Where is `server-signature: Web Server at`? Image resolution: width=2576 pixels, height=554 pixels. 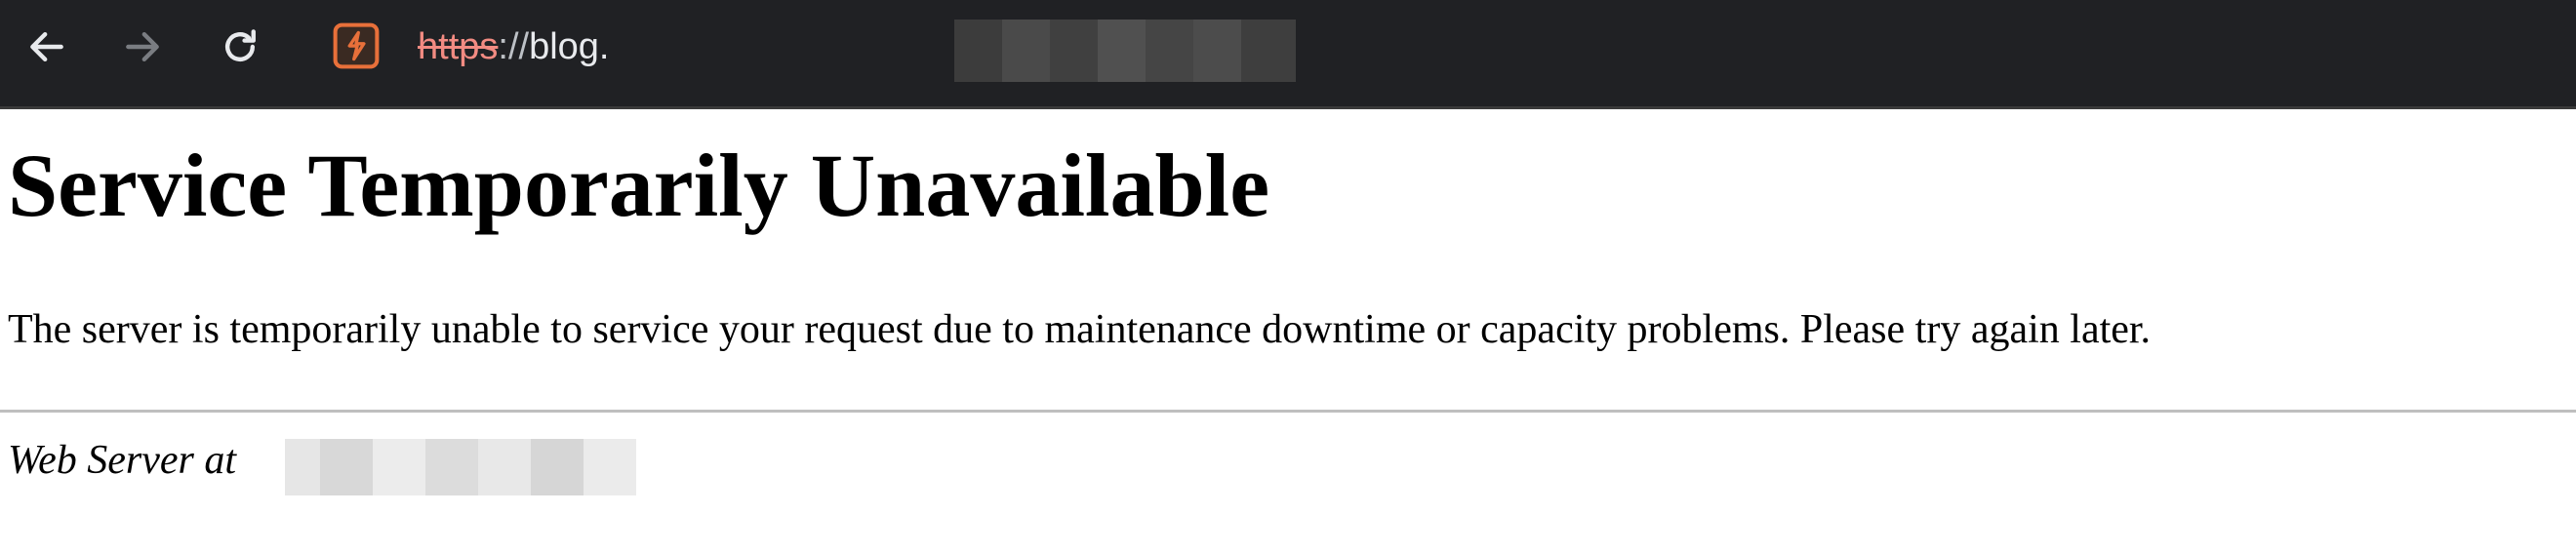
server-signature: Web Server at is located at coordinates (122, 460).